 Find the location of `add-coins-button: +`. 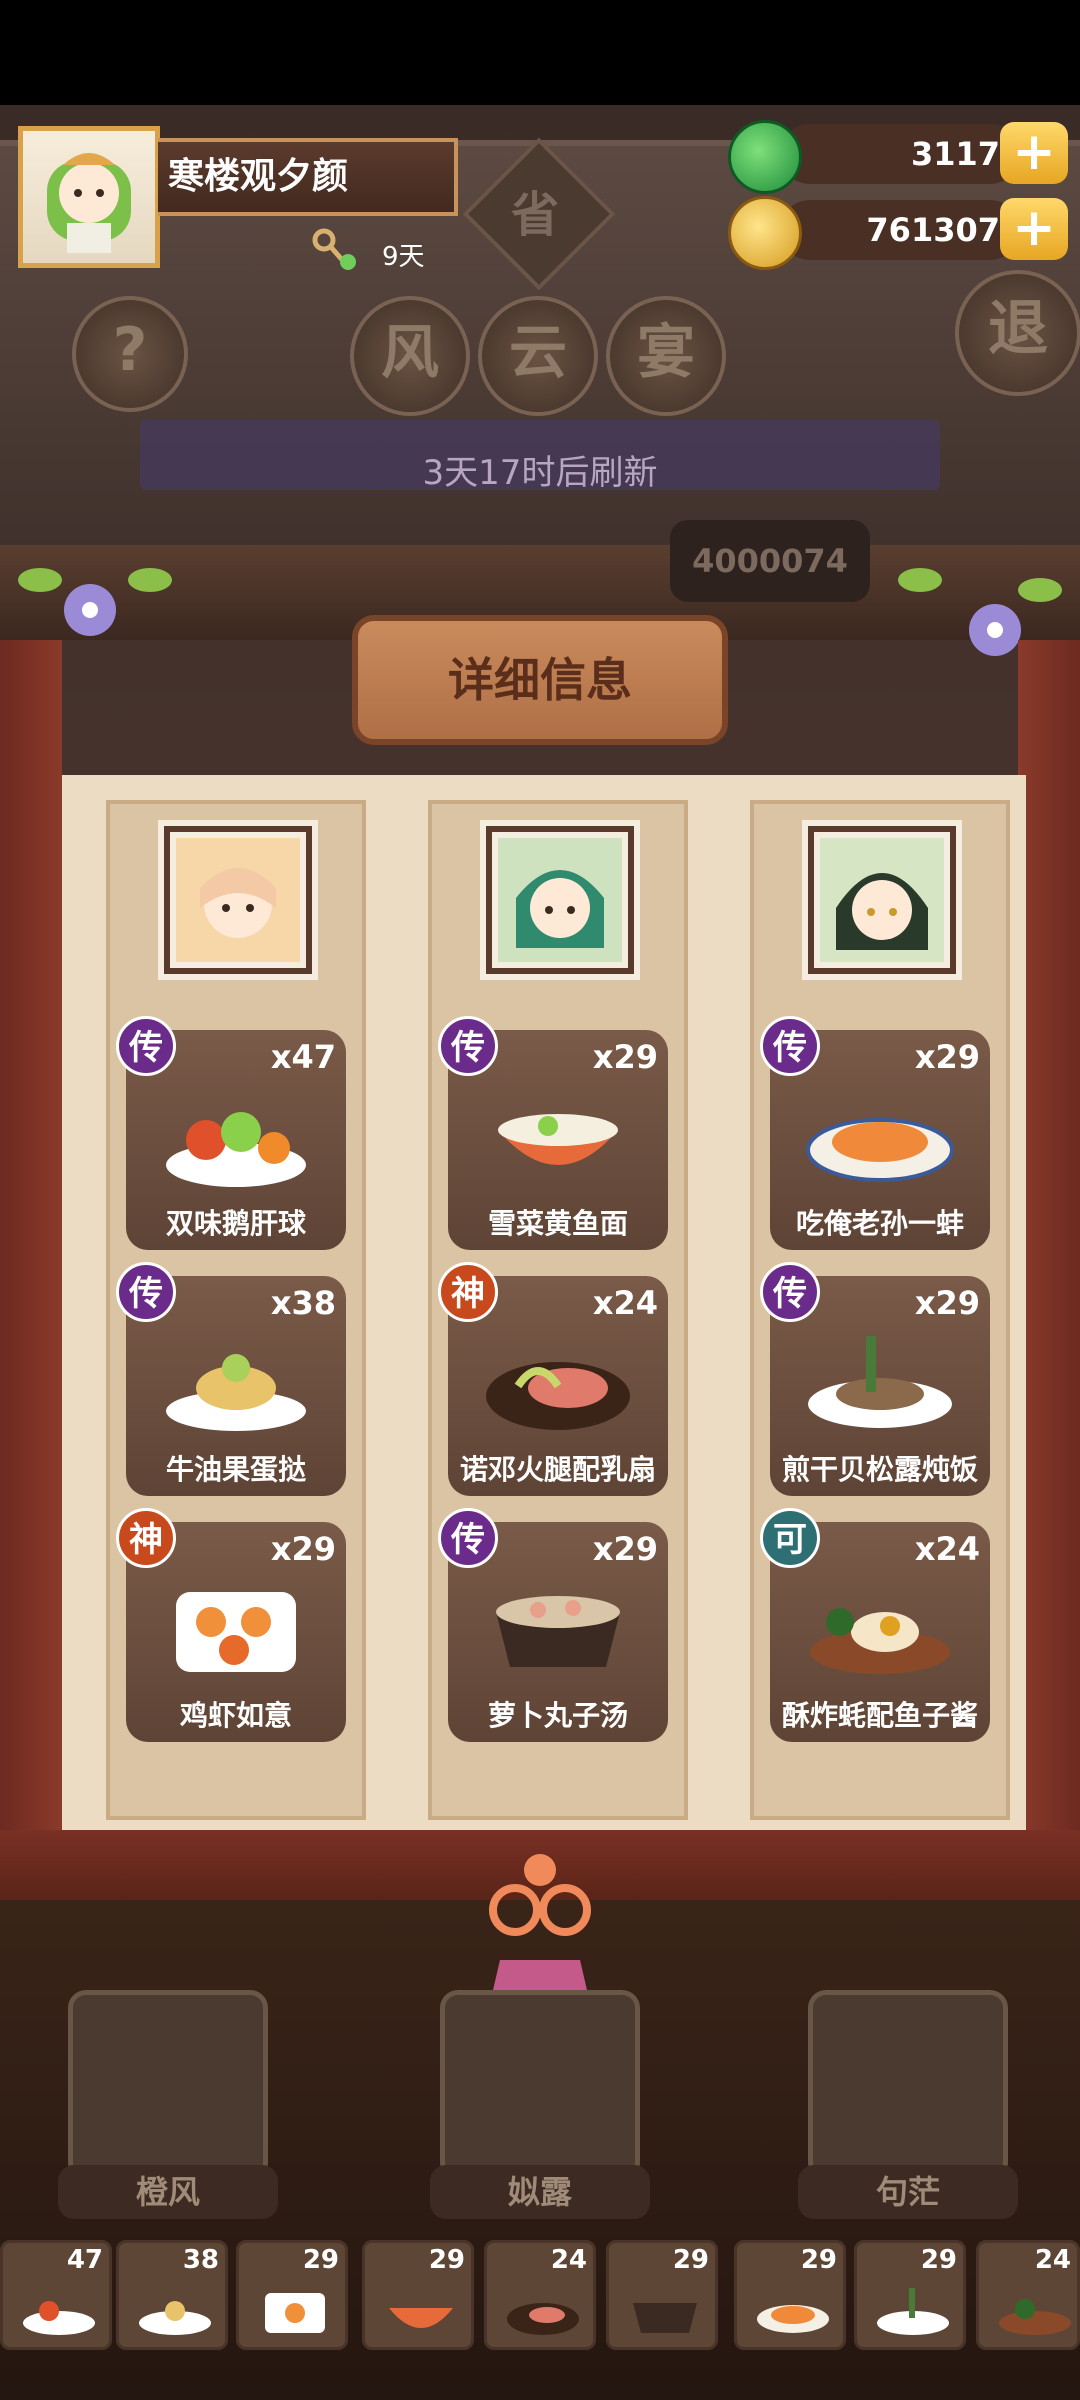

add-coins-button: + is located at coordinates (1034, 229).